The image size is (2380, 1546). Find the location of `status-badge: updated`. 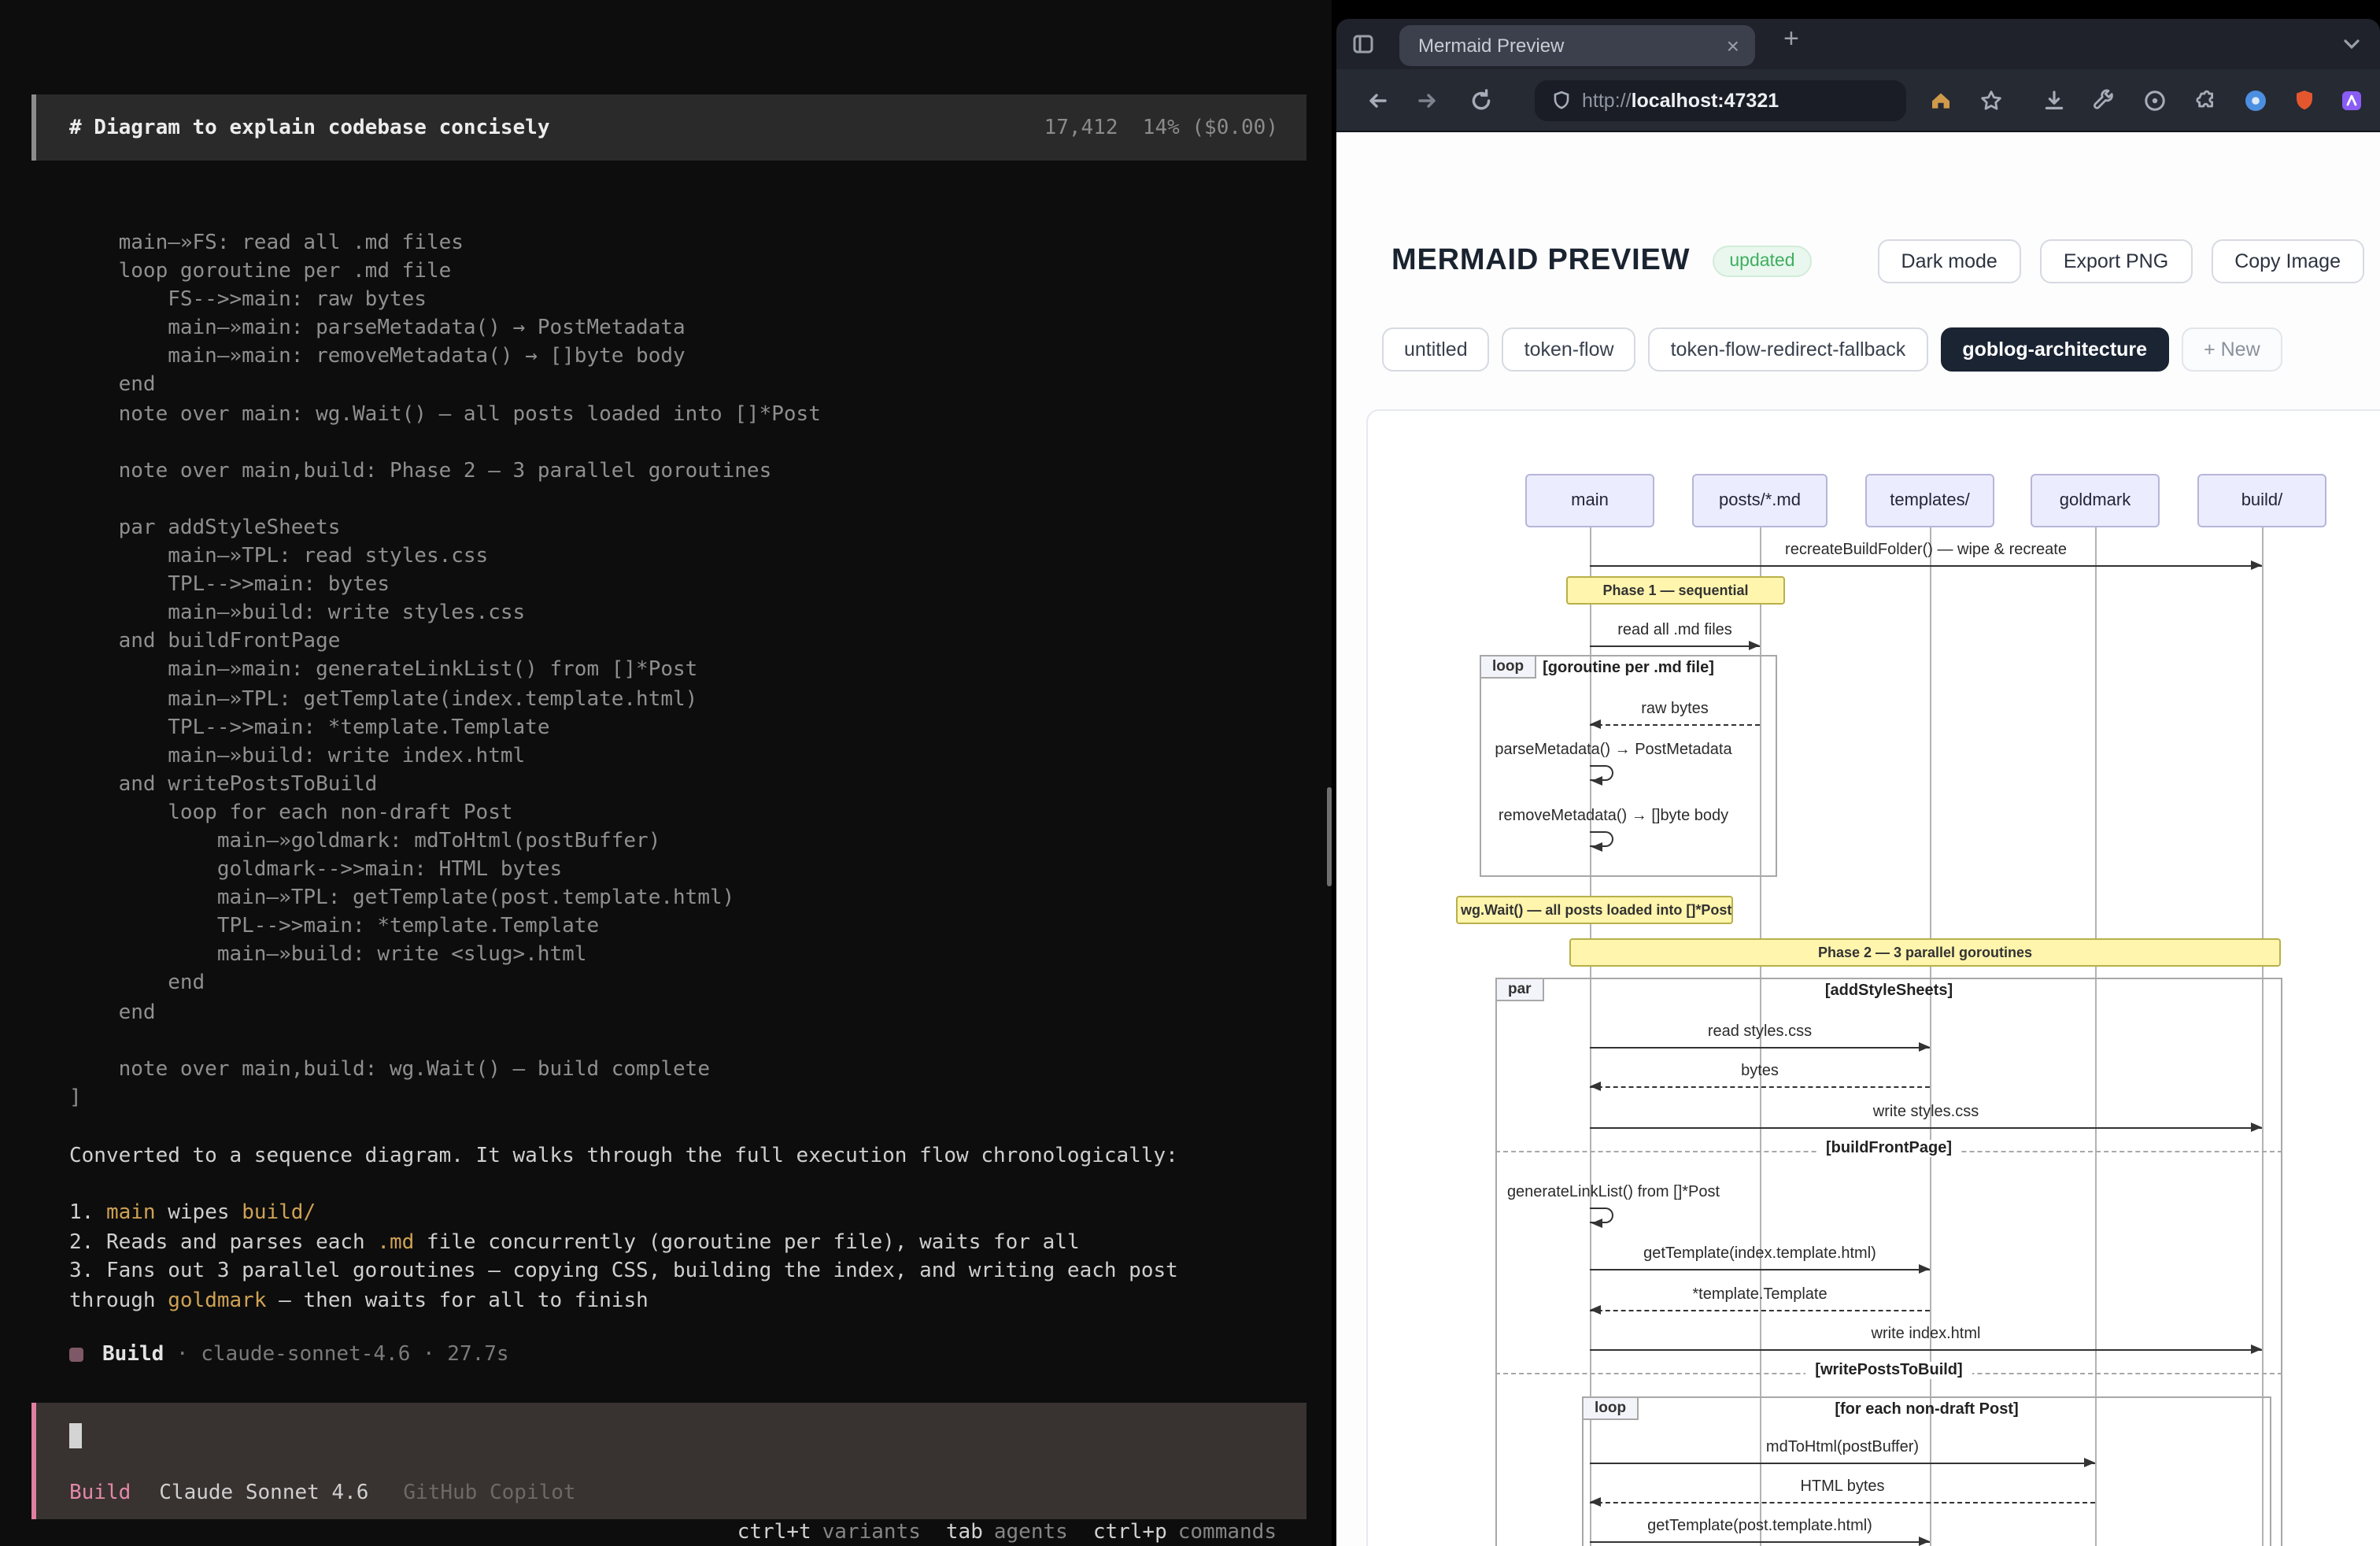

status-badge: updated is located at coordinates (1763, 262).